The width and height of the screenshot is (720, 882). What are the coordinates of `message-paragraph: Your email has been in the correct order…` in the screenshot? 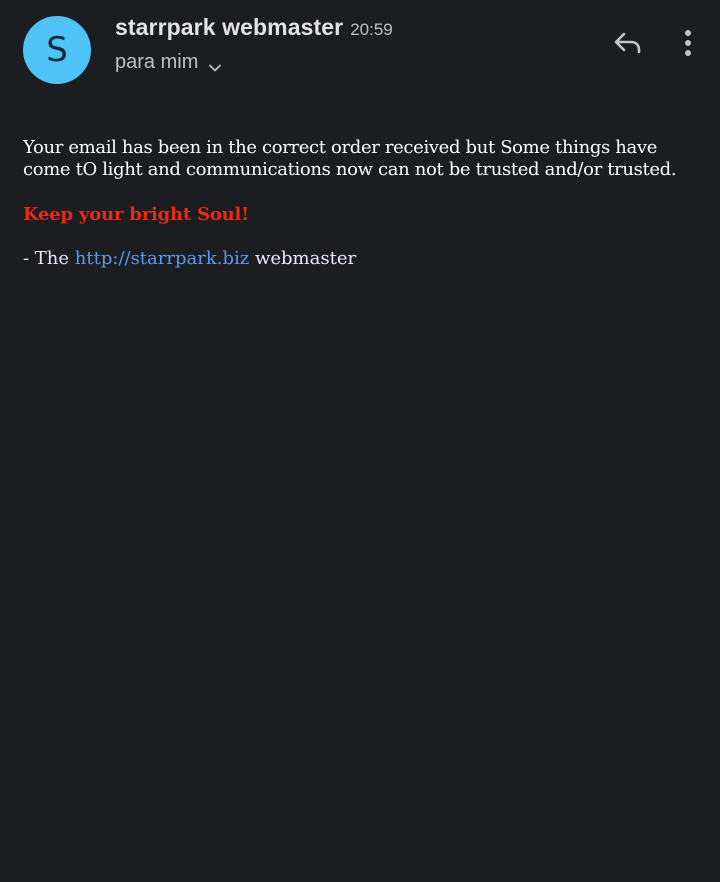 It's located at (350, 158).